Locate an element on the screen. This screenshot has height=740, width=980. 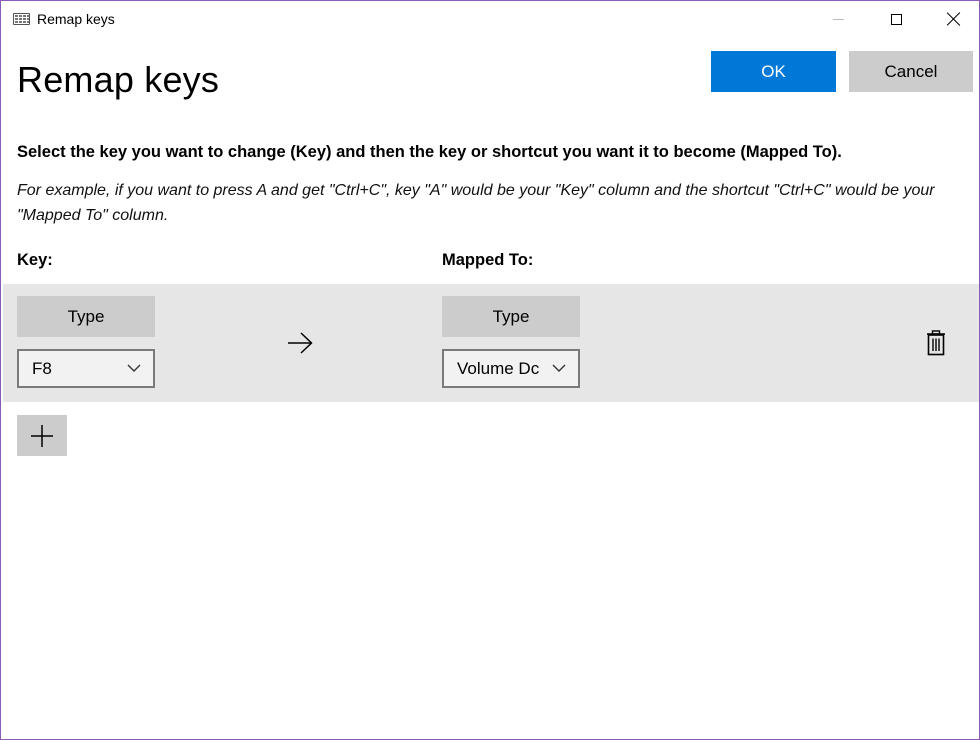
plus-icon is located at coordinates (42, 435).